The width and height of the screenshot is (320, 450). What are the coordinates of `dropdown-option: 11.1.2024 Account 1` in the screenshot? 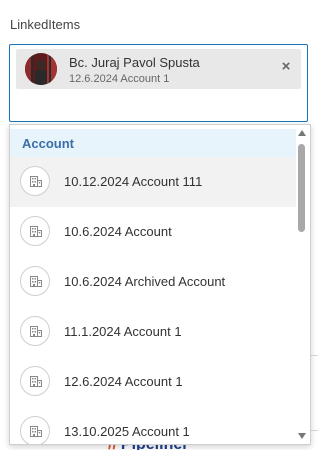 It's located at (153, 332).